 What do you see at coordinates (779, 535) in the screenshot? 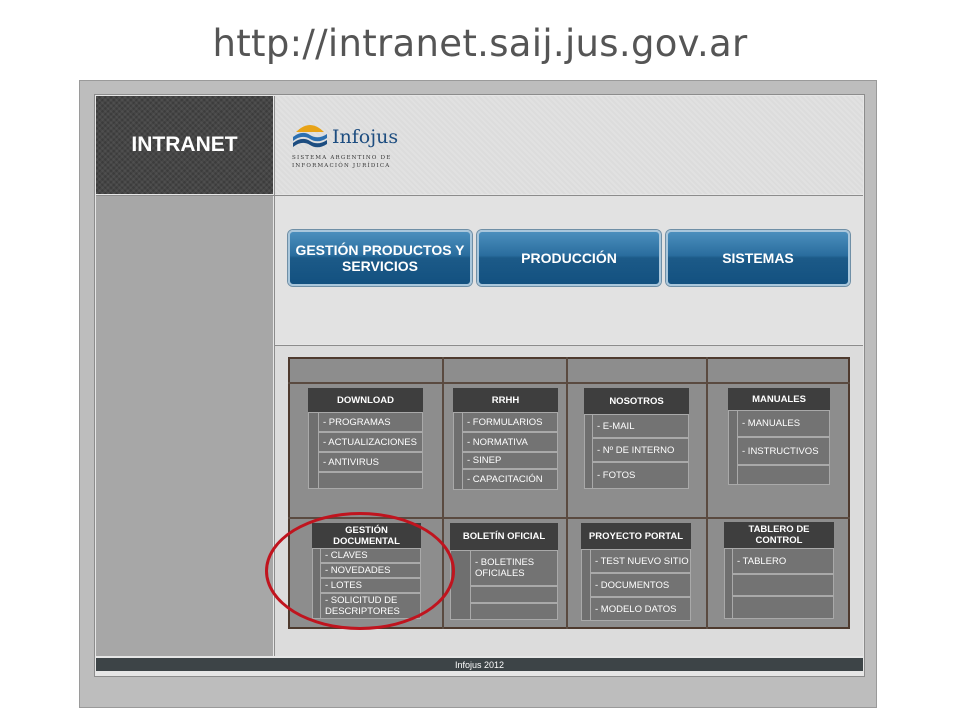
I see `menu-title-tablero-control: TABLERO DE CONTROL` at bounding box center [779, 535].